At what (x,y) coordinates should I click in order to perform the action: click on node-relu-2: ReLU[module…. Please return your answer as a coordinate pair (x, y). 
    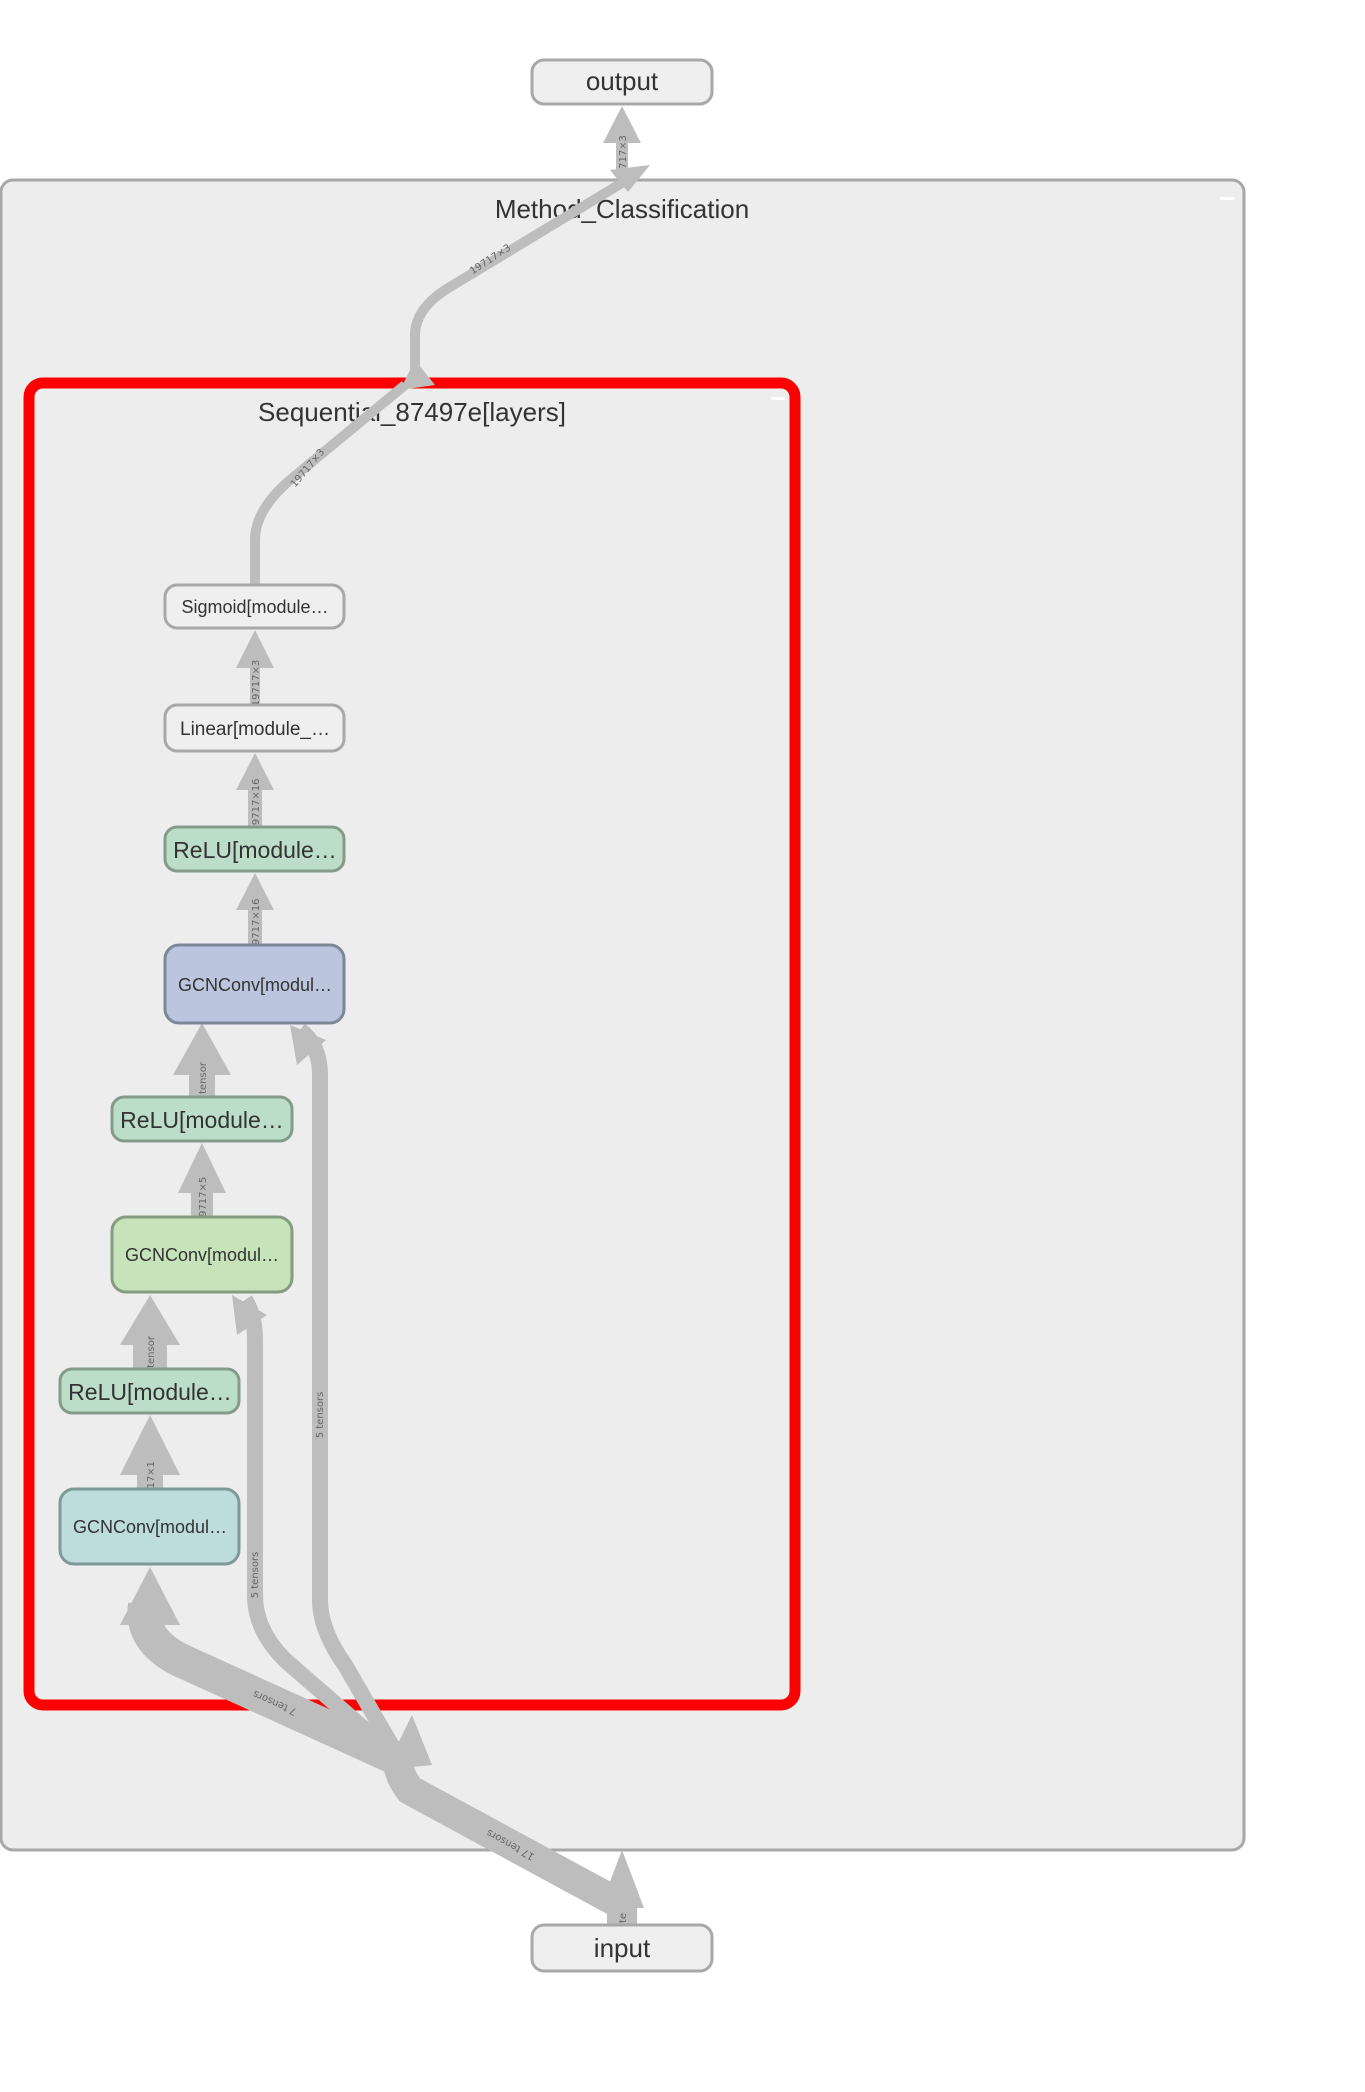
    Looking at the image, I should click on (202, 1119).